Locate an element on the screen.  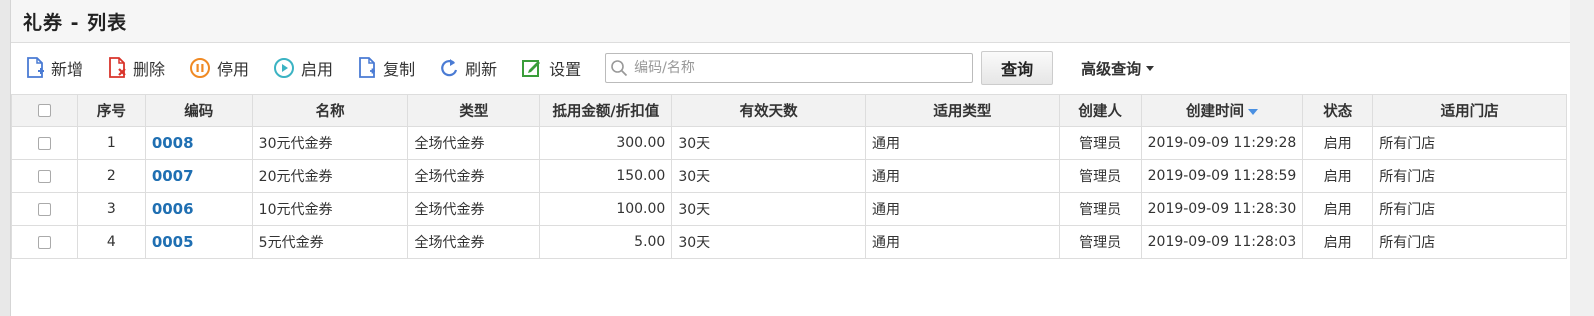
search-icon is located at coordinates (619, 68).